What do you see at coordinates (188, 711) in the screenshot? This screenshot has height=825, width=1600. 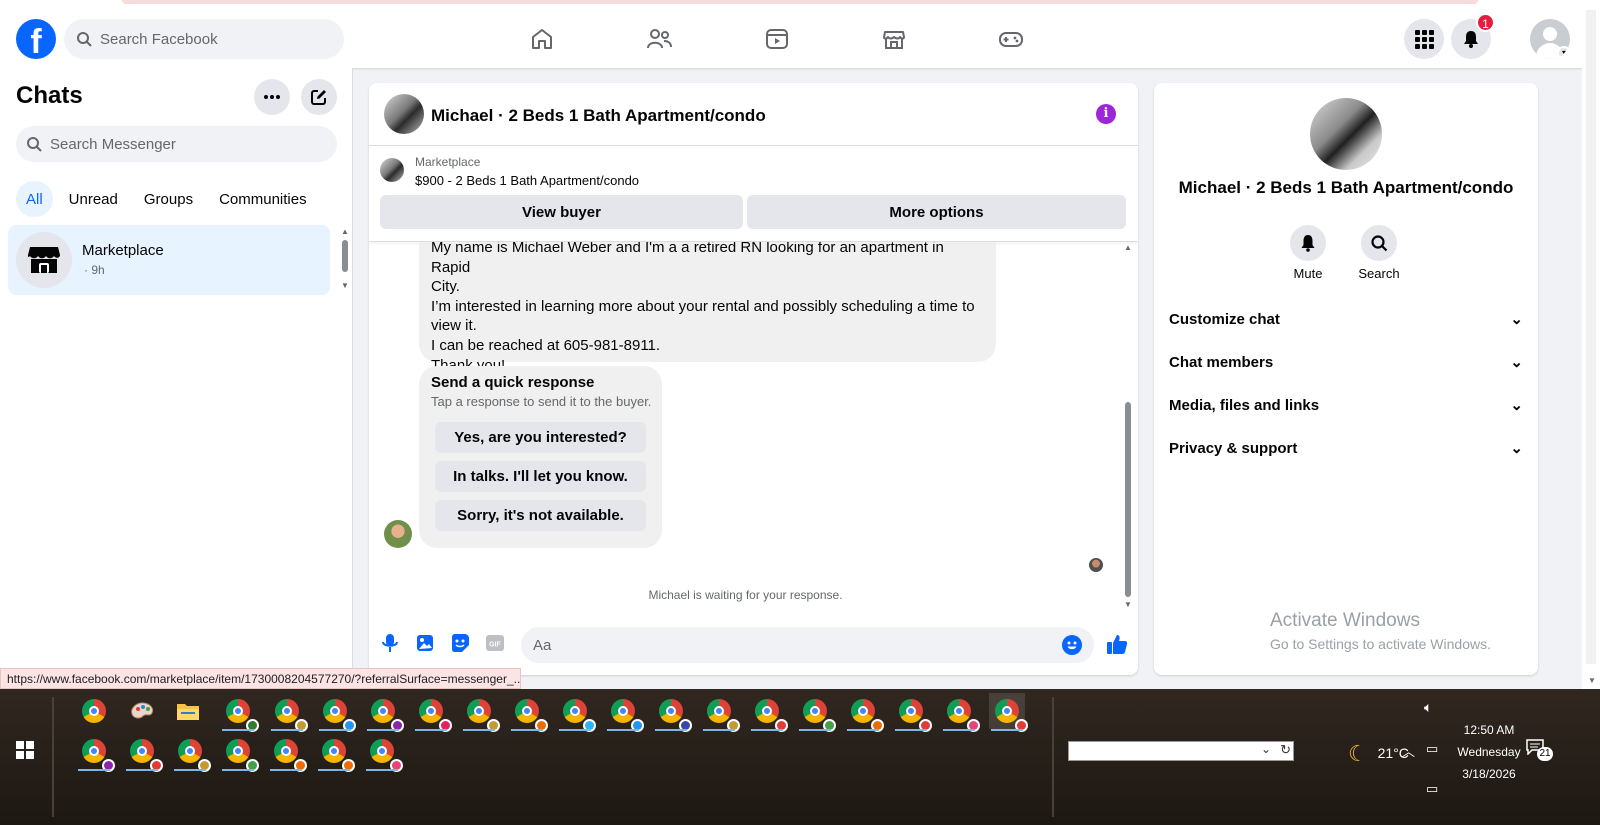 I see `file-explorer-taskbar-icon` at bounding box center [188, 711].